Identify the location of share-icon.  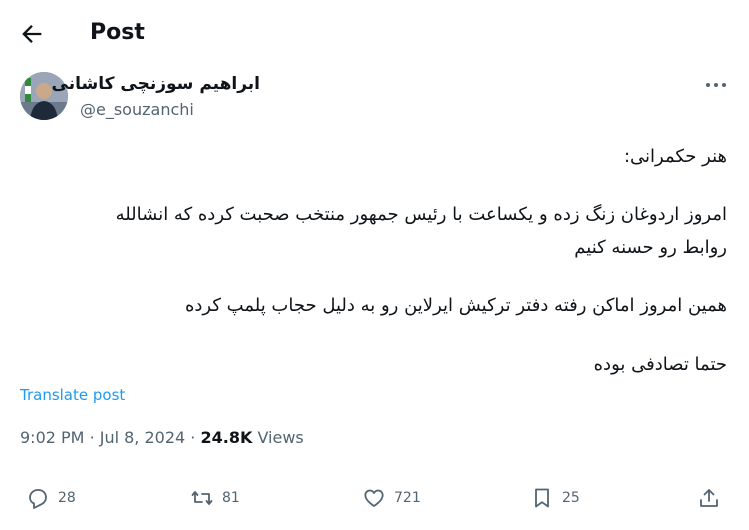
(709, 498).